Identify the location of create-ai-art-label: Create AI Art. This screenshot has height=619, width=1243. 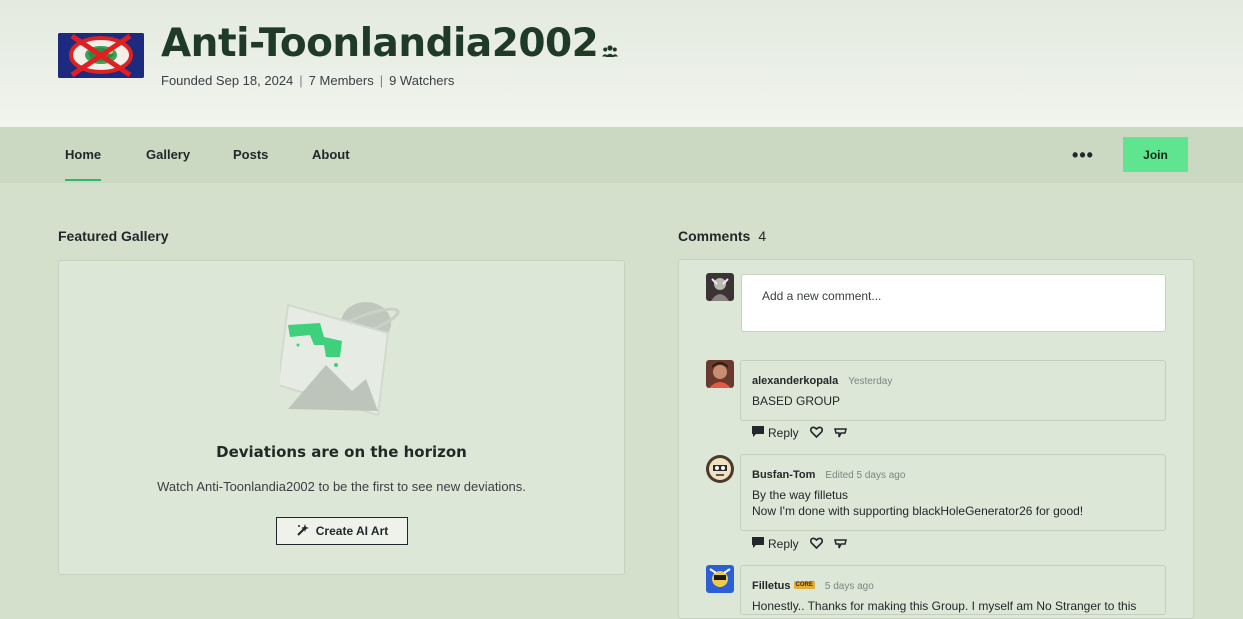
(352, 531).